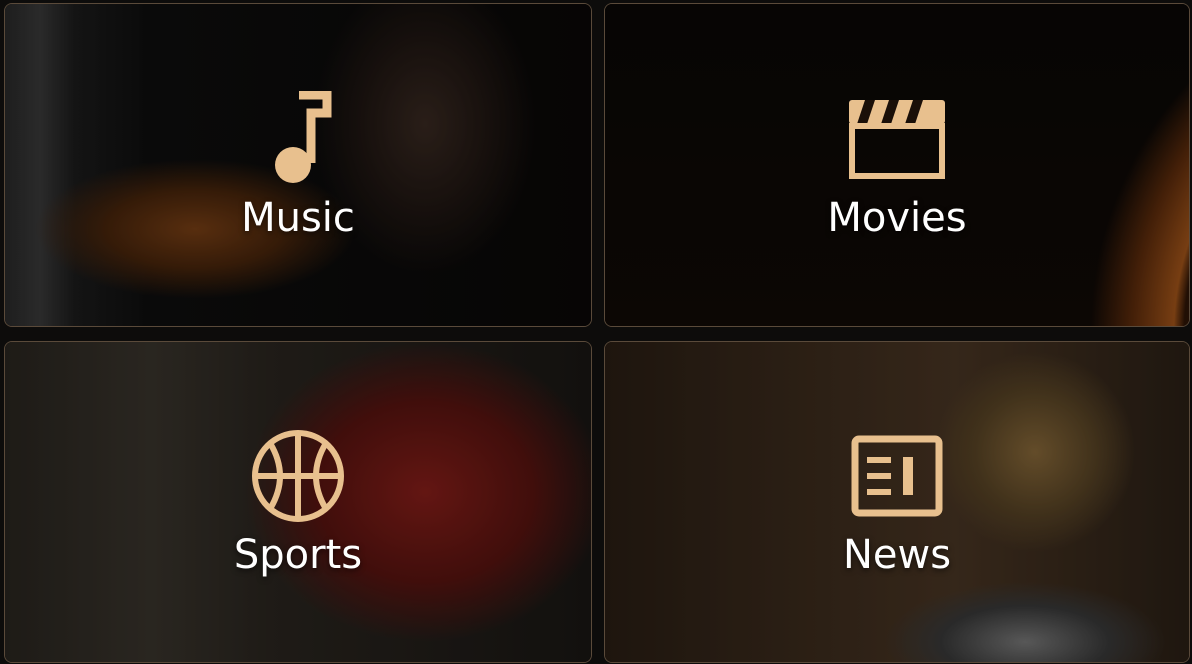  I want to click on basketball-icon, so click(298, 476).